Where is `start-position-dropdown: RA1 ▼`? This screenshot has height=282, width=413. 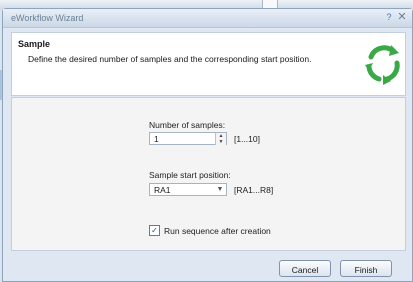
start-position-dropdown: RA1 ▼ is located at coordinates (188, 189).